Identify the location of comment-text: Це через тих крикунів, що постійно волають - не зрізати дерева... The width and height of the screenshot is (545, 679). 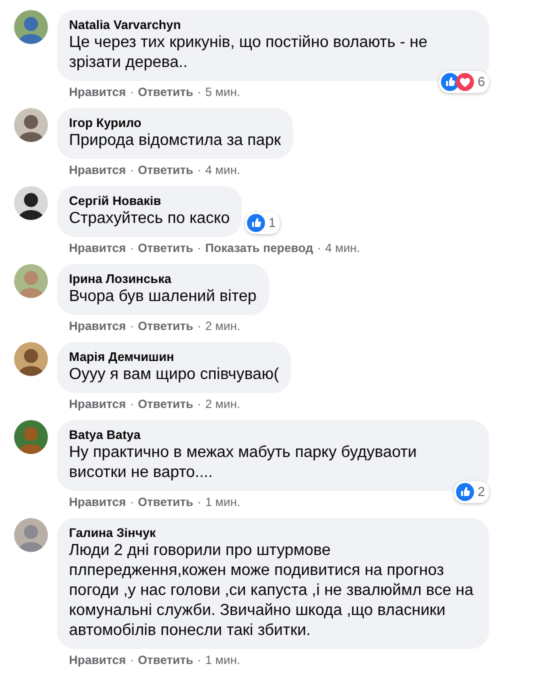
(248, 53).